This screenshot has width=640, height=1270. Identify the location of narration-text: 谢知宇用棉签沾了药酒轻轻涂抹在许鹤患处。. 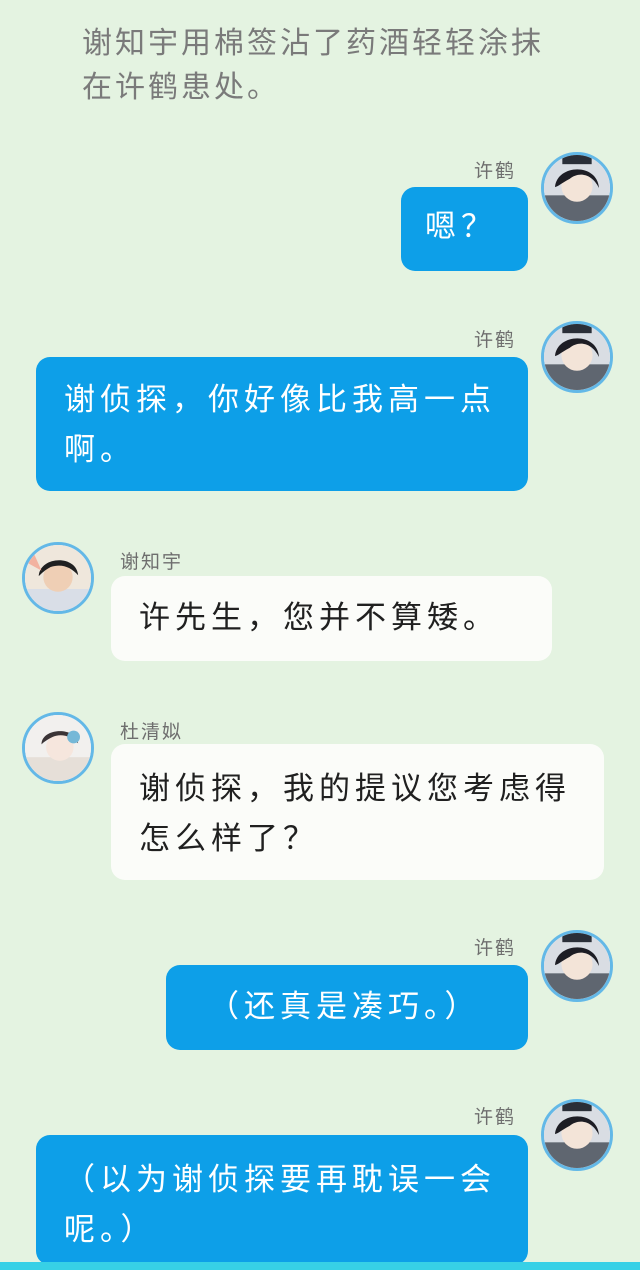
(313, 65).